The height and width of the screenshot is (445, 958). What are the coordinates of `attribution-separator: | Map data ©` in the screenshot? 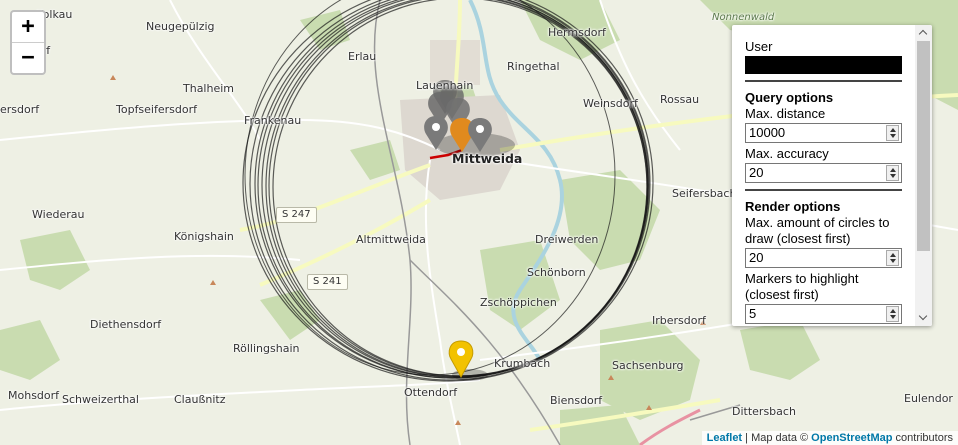 It's located at (777, 438).